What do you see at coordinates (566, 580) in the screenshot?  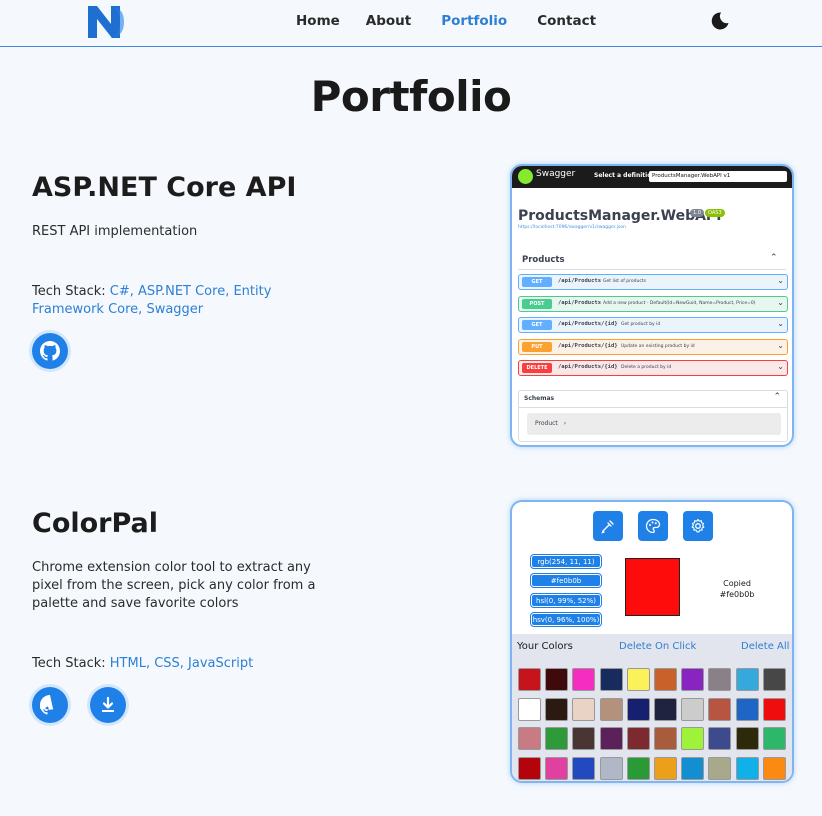 I see `hex-value-pill: #fe0b0b` at bounding box center [566, 580].